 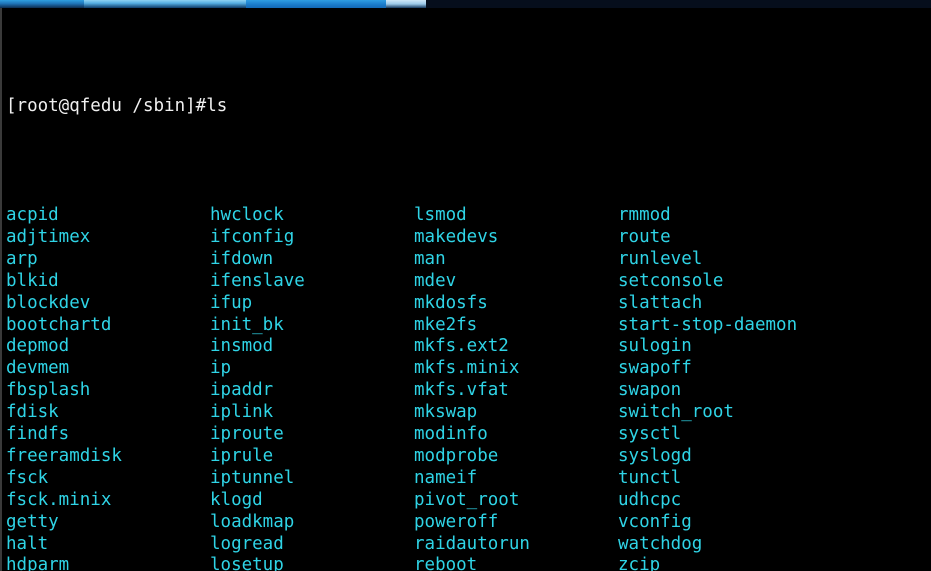 I want to click on sbin-entry: ip, so click(x=221, y=368).